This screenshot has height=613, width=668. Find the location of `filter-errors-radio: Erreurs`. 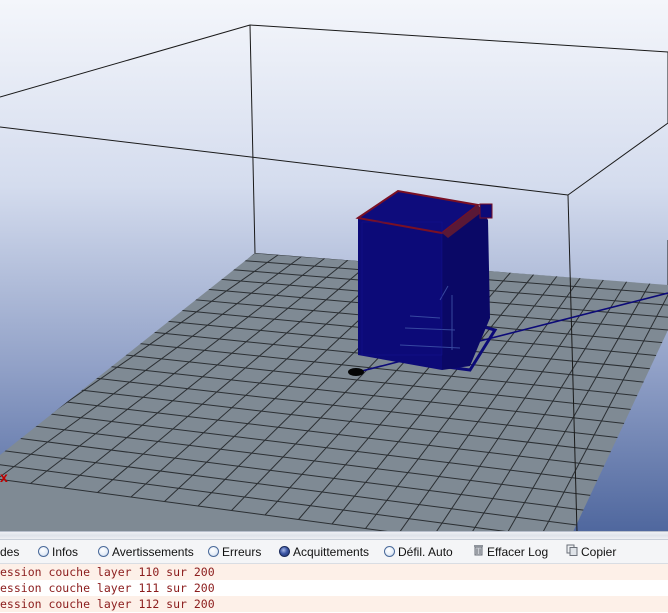

filter-errors-radio: Erreurs is located at coordinates (234, 552).